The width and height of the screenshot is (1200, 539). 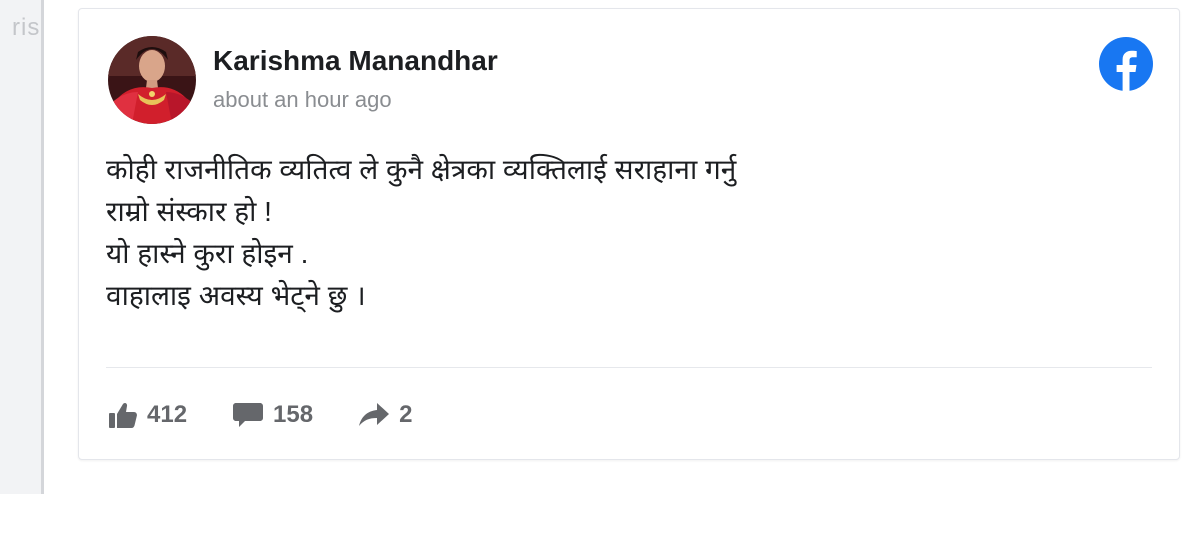 I want to click on reaction-bar: 412 158 2, so click(x=283, y=415).